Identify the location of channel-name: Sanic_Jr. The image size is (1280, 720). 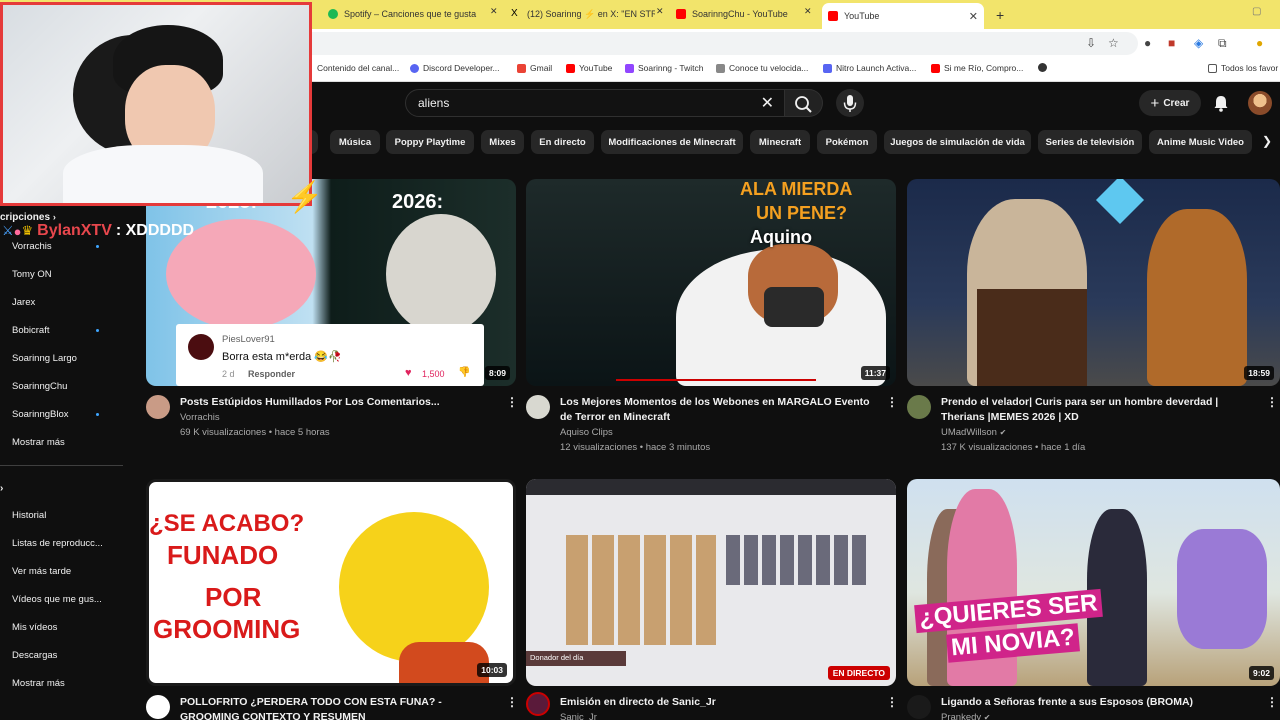
(578, 715).